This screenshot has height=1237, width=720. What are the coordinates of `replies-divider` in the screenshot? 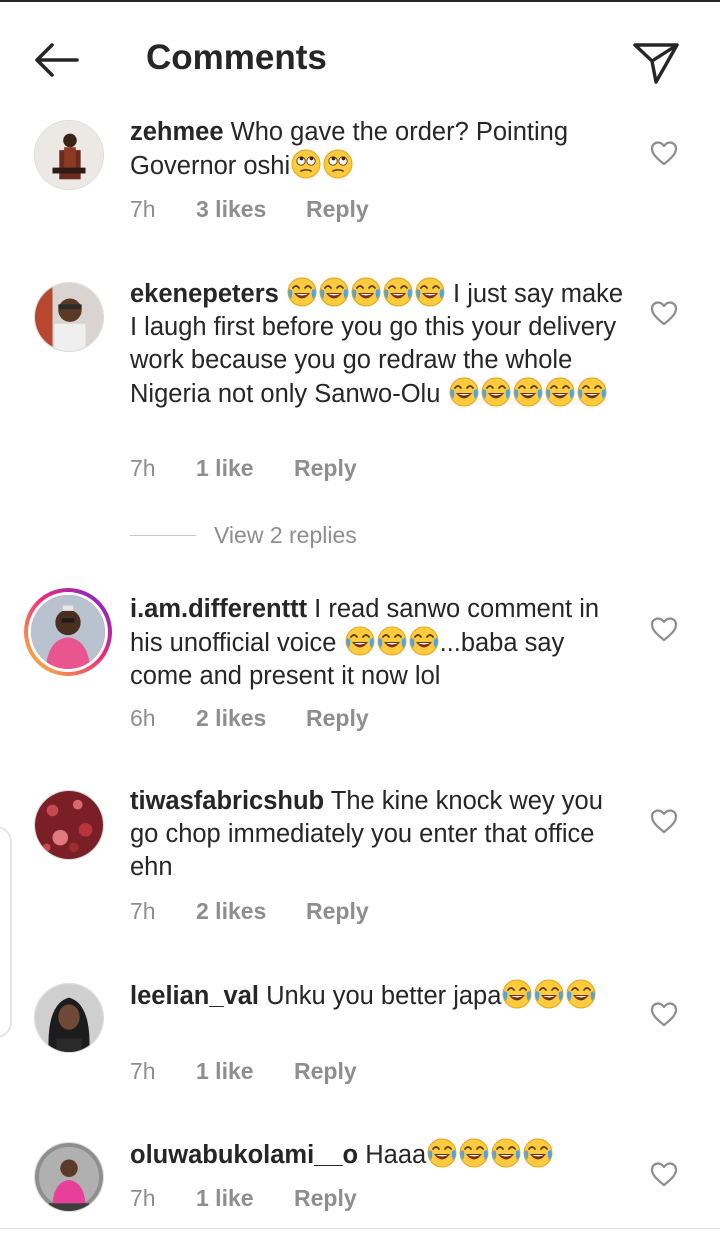 It's located at (163, 535).